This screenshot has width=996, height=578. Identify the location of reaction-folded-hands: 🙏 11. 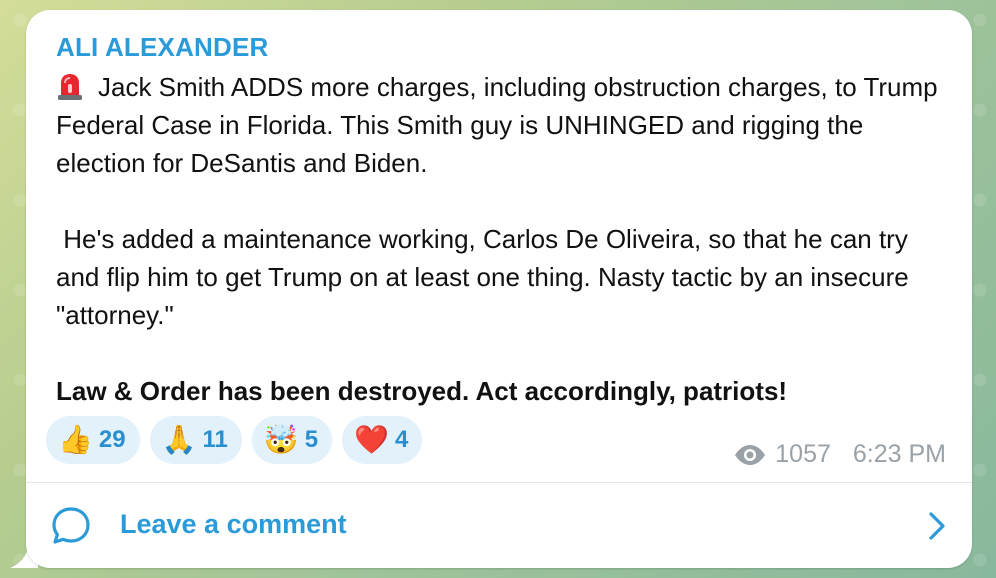
(195, 440).